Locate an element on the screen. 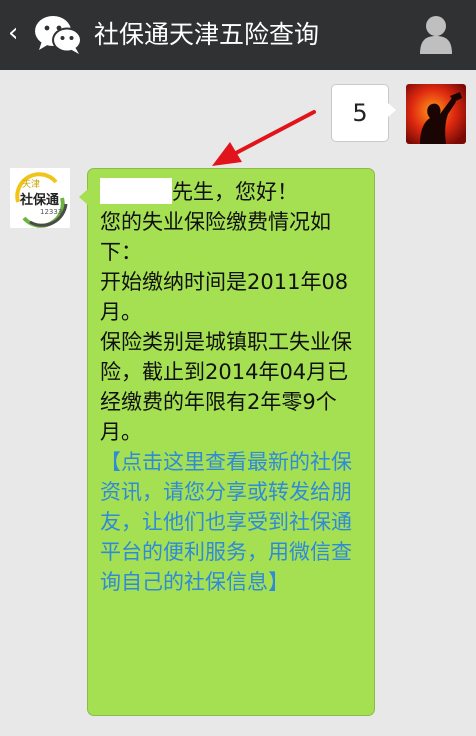 This screenshot has height=736, width=476. redacted-name is located at coordinates (136, 191).